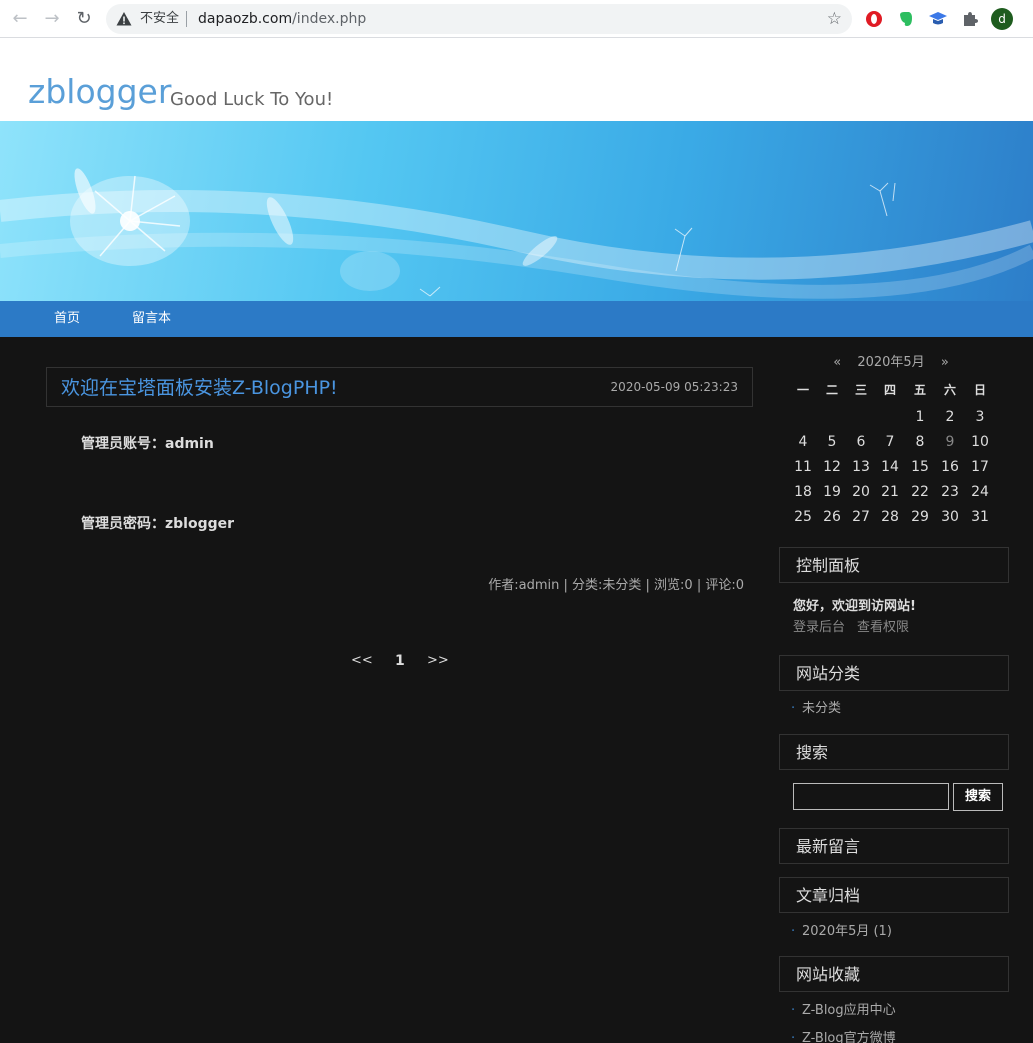  What do you see at coordinates (362, 661) in the screenshot?
I see `pager-prev: <<` at bounding box center [362, 661].